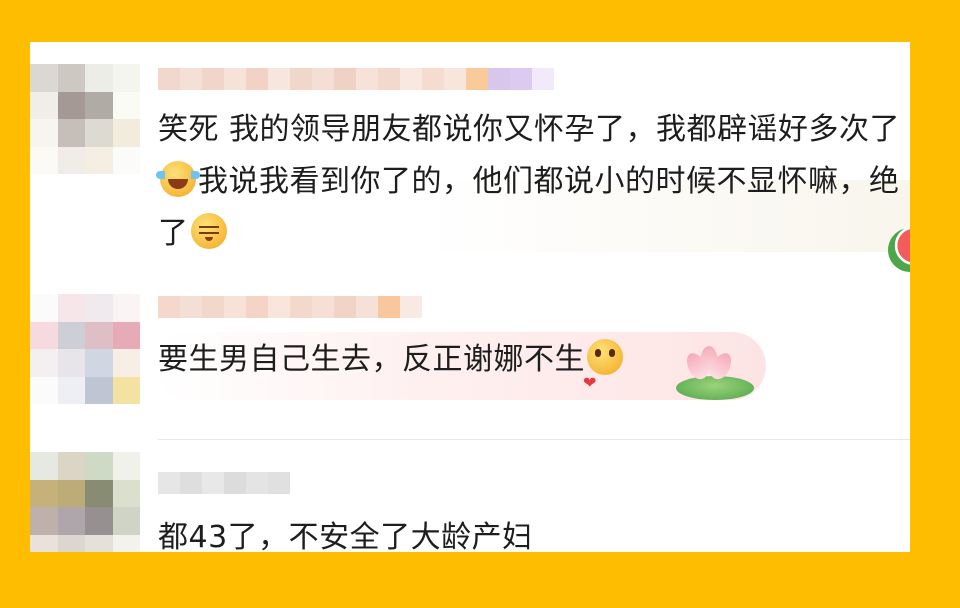  What do you see at coordinates (178, 179) in the screenshot?
I see `laughing-crying-emoji-icon` at bounding box center [178, 179].